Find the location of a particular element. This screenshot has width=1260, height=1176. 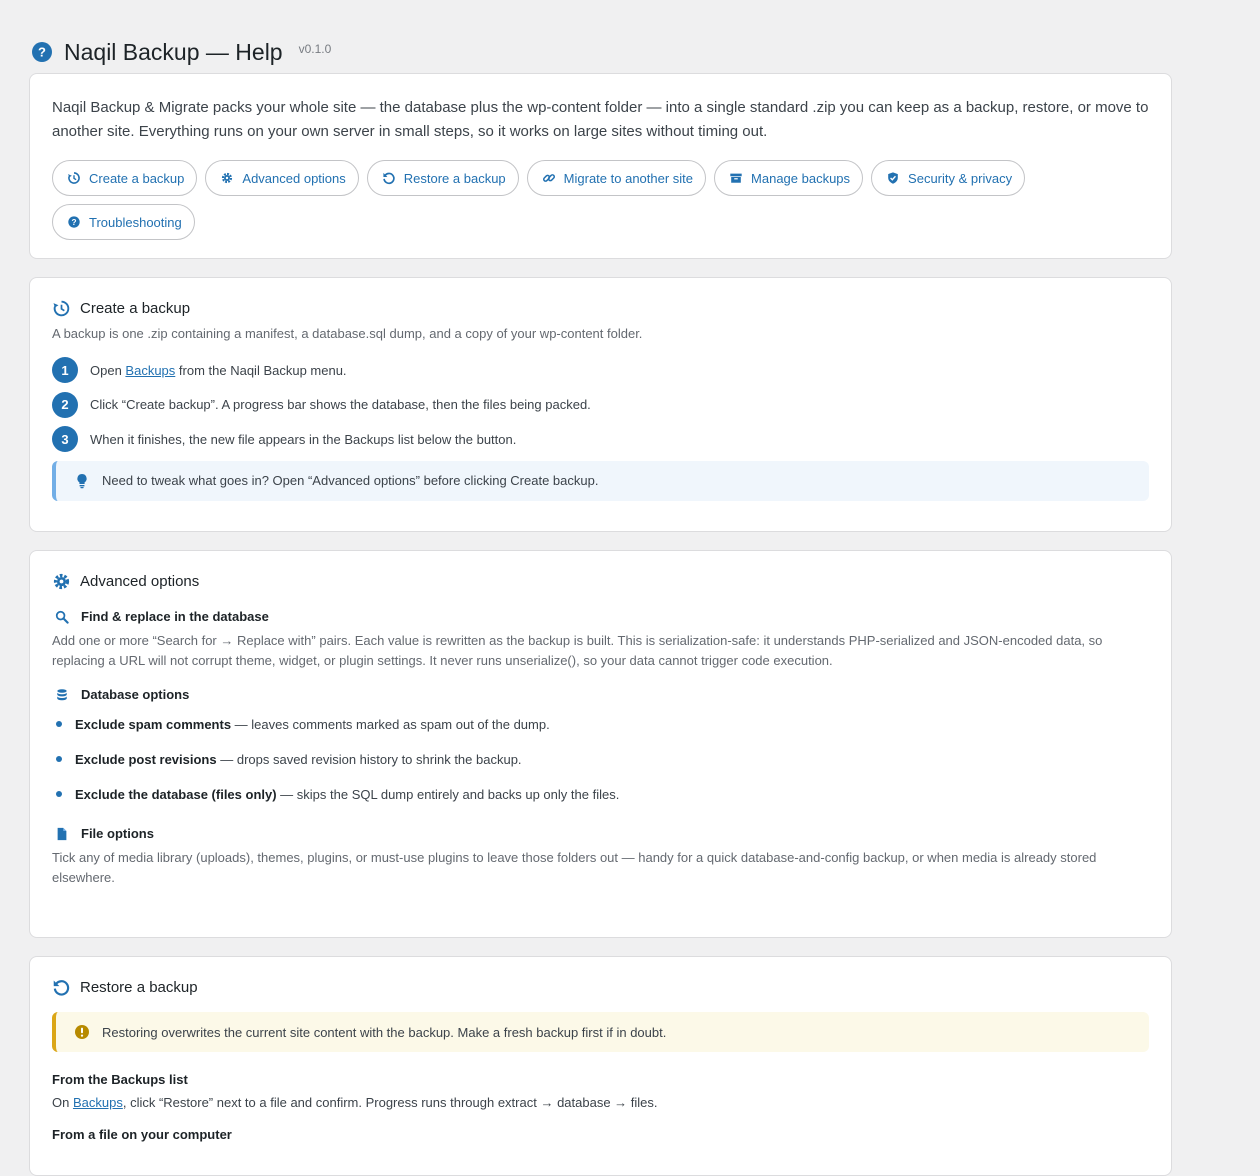

page-title: Naqil Backup — Help is located at coordinates (173, 51).